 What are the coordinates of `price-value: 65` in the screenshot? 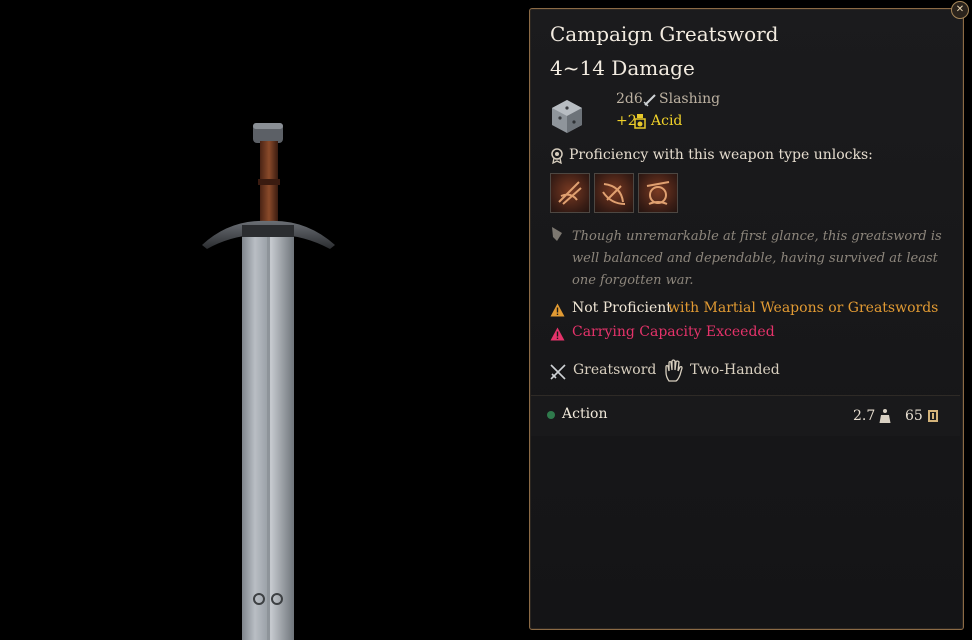 It's located at (914, 416).